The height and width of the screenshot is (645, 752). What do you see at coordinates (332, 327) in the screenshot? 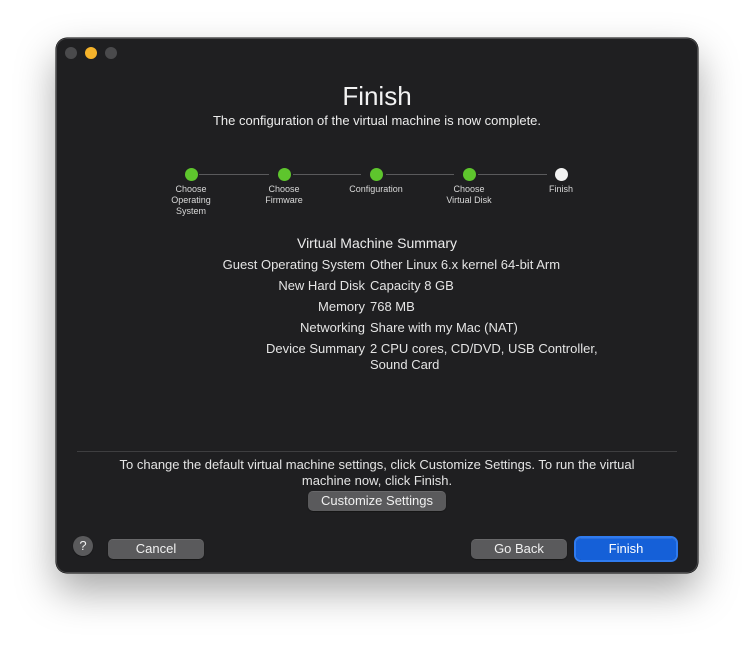
I see `summary-key: Networking` at bounding box center [332, 327].